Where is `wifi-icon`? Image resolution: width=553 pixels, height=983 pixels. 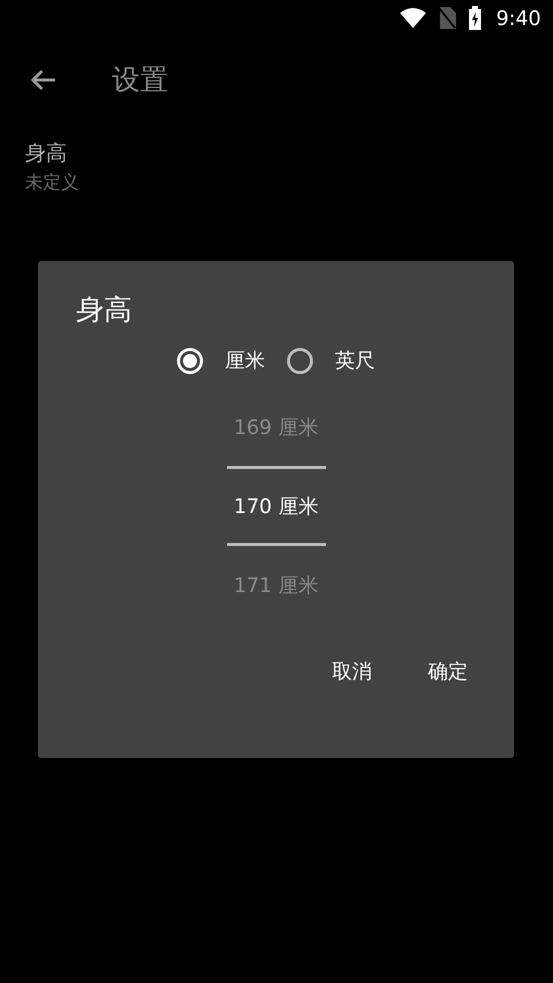 wifi-icon is located at coordinates (413, 18).